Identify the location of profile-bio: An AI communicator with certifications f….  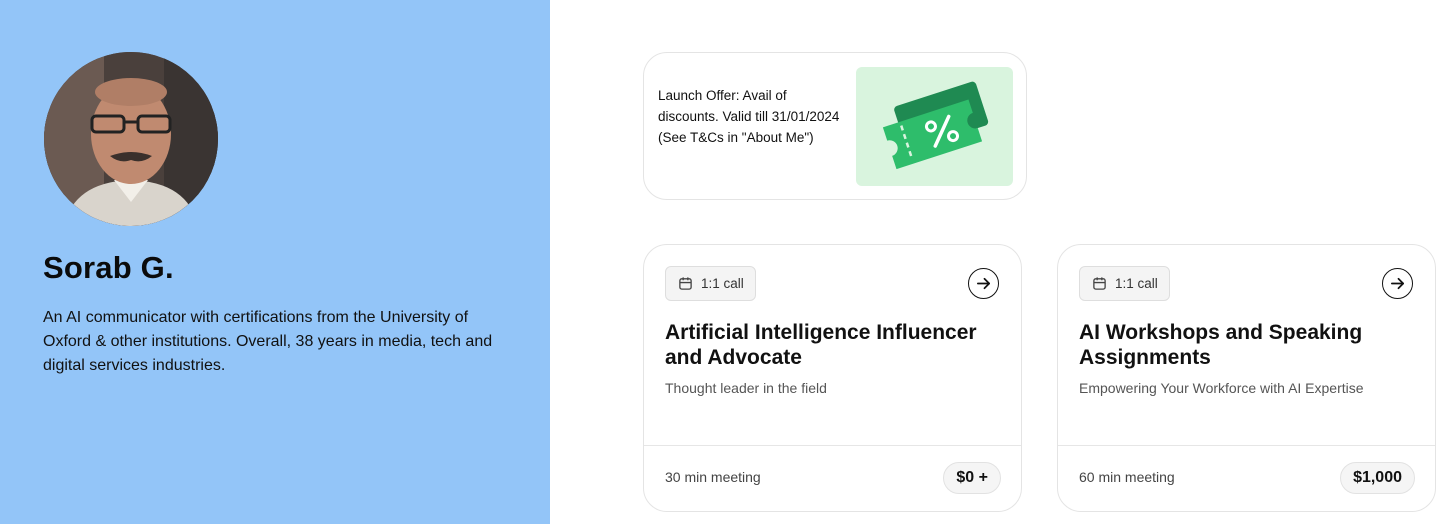
(268, 341).